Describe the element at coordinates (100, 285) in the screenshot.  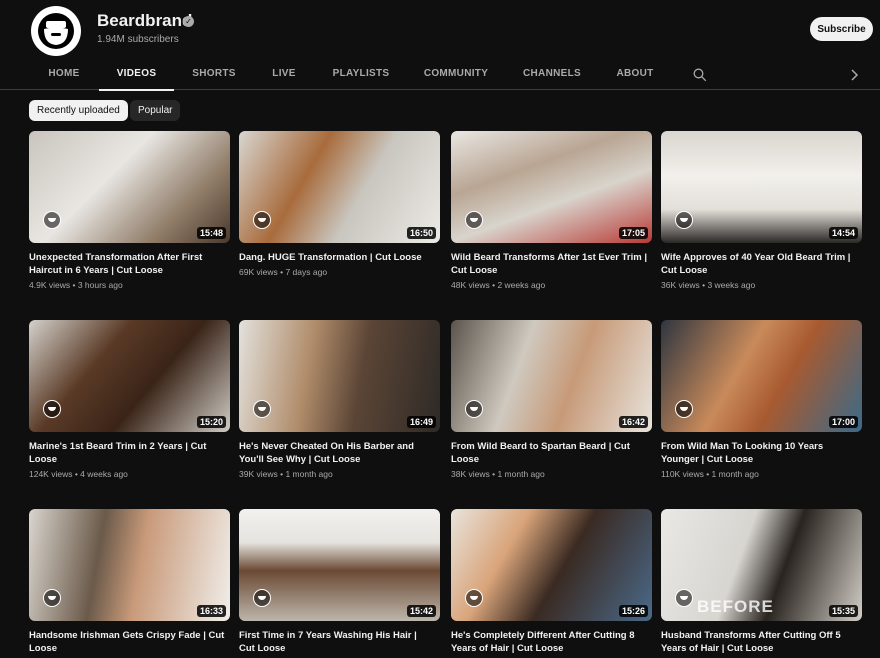
I see `upload-age: 3 hours ago` at that location.